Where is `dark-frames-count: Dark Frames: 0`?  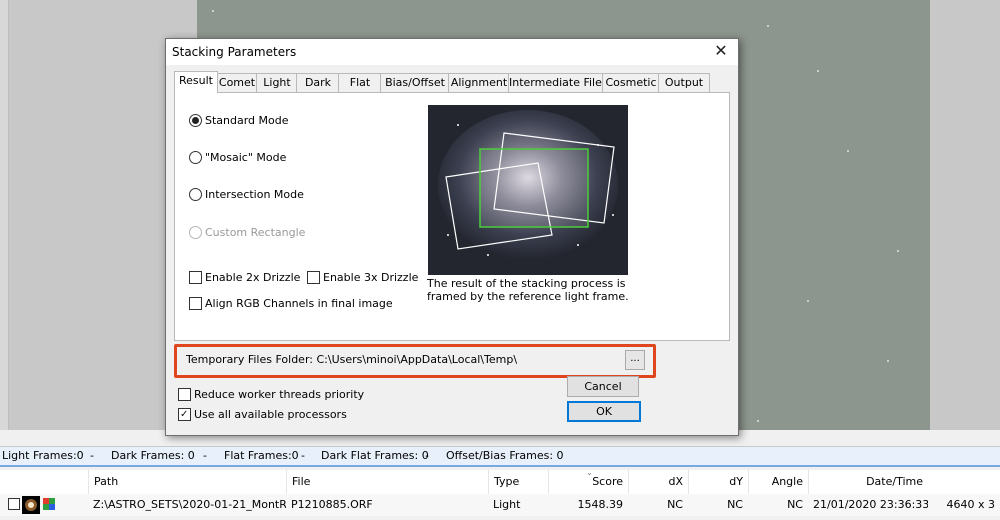
dark-frames-count: Dark Frames: 0 is located at coordinates (153, 455).